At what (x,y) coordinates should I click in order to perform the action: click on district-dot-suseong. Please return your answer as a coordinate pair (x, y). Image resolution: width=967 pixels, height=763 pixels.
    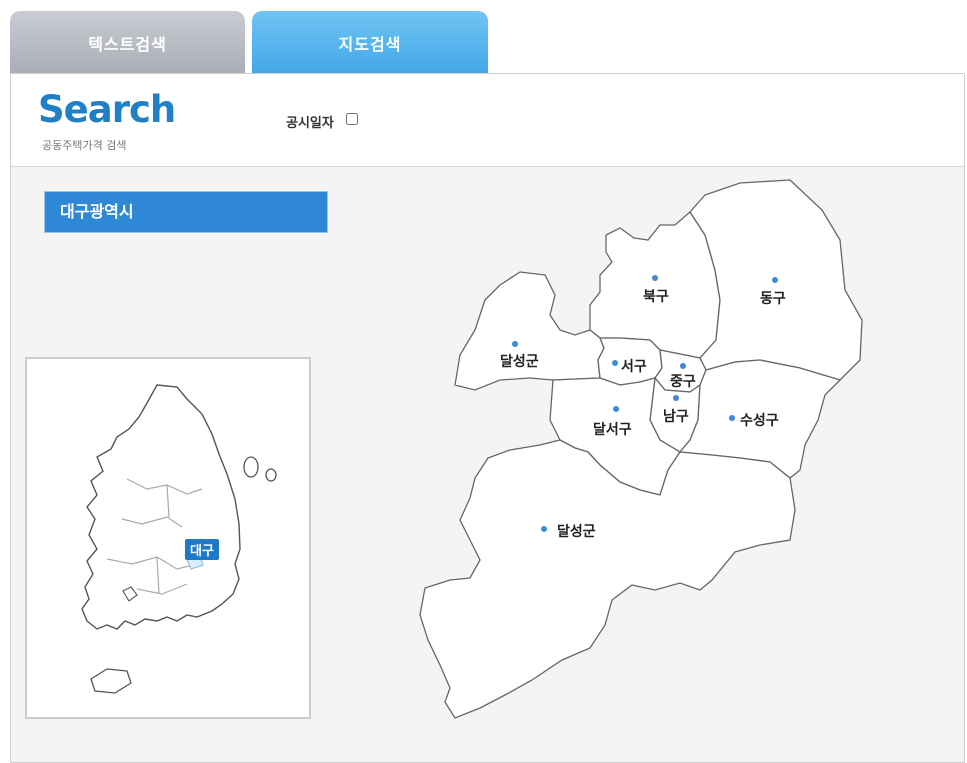
    Looking at the image, I should click on (732, 418).